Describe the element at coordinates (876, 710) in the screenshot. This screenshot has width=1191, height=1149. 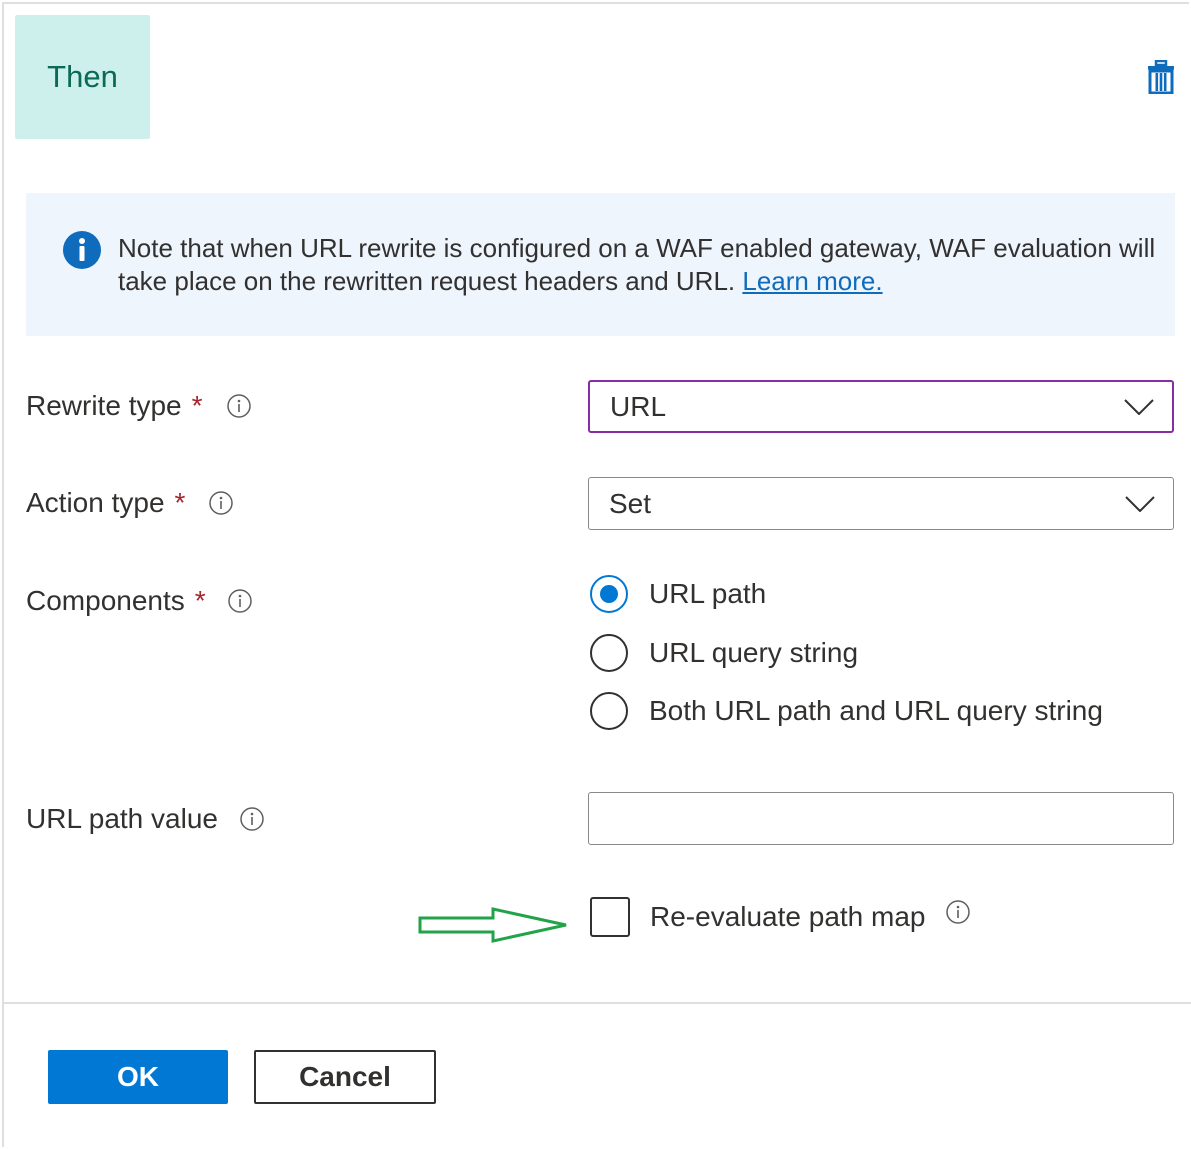
I see `radio-label: Both URL path and URL query string` at that location.